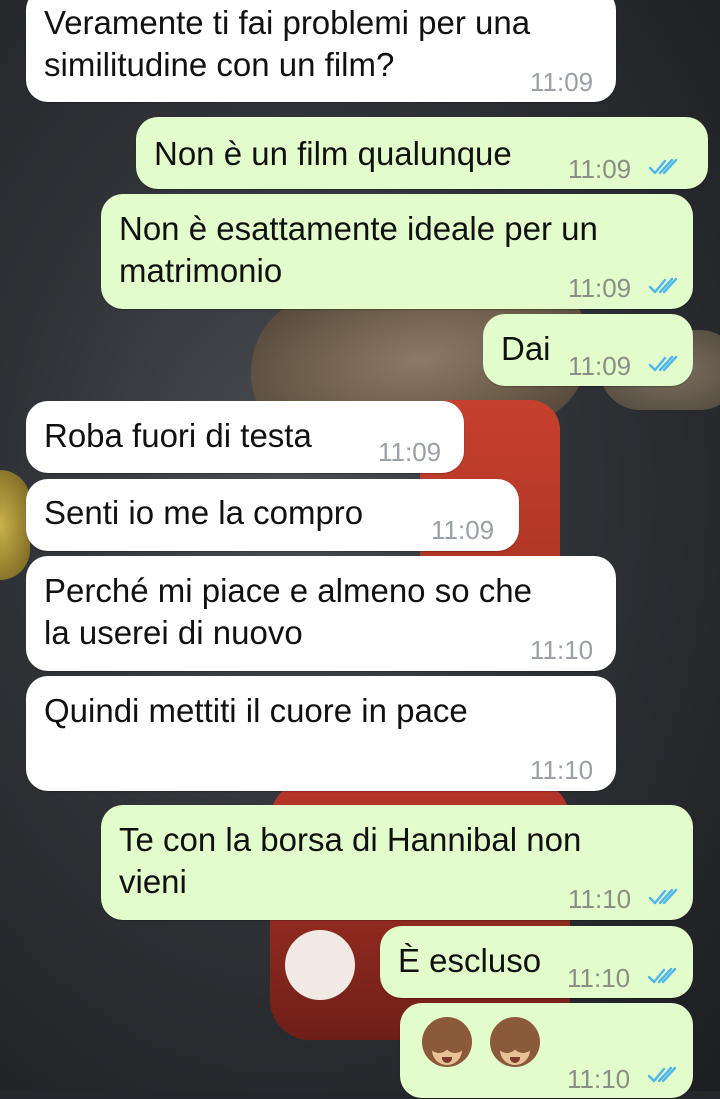 The width and height of the screenshot is (720, 1099). What do you see at coordinates (526, 348) in the screenshot?
I see `message-text: Dai` at bounding box center [526, 348].